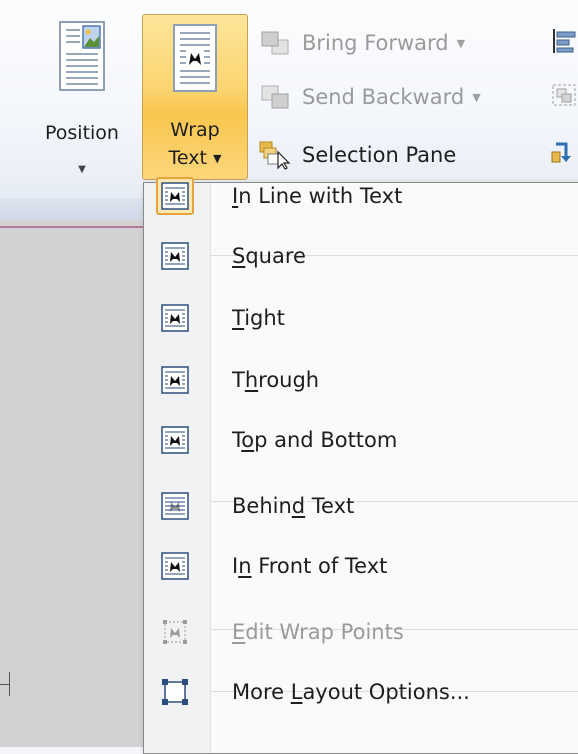 The image size is (578, 754). I want to click on menu-item-label: Square, so click(269, 256).